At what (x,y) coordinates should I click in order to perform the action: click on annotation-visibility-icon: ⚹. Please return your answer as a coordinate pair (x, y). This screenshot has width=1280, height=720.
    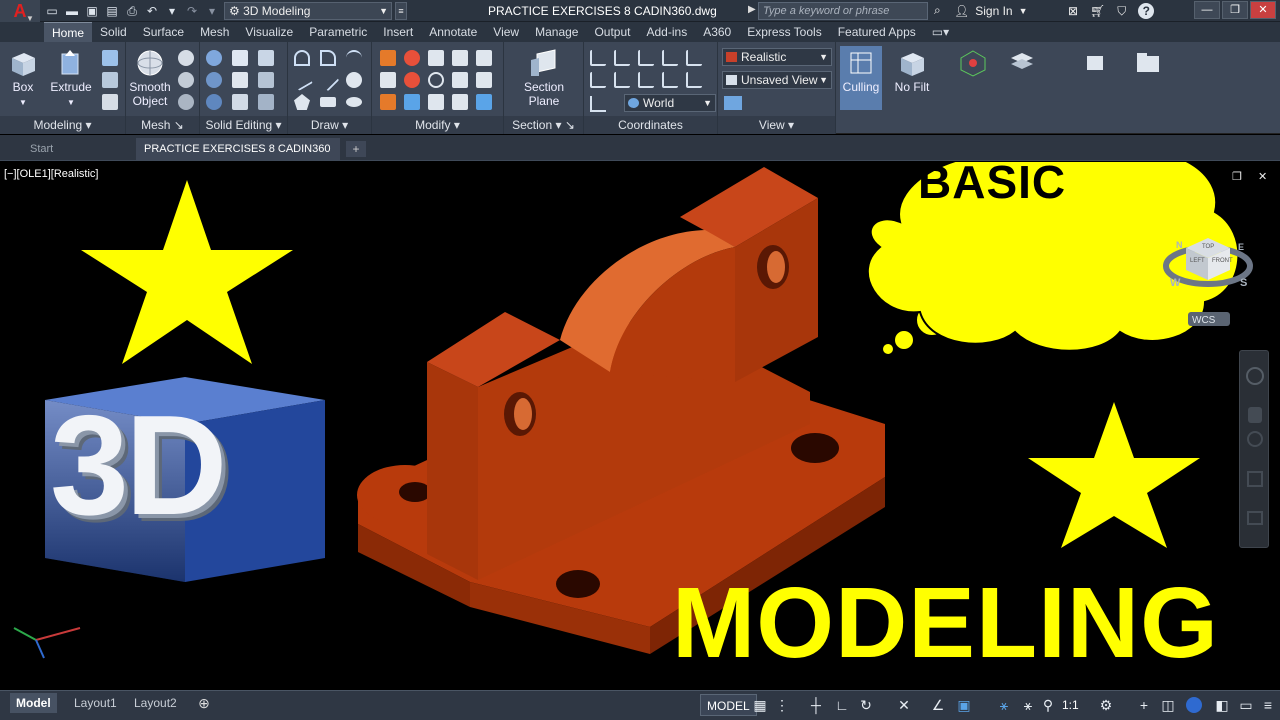
    Looking at the image, I should click on (1004, 705).